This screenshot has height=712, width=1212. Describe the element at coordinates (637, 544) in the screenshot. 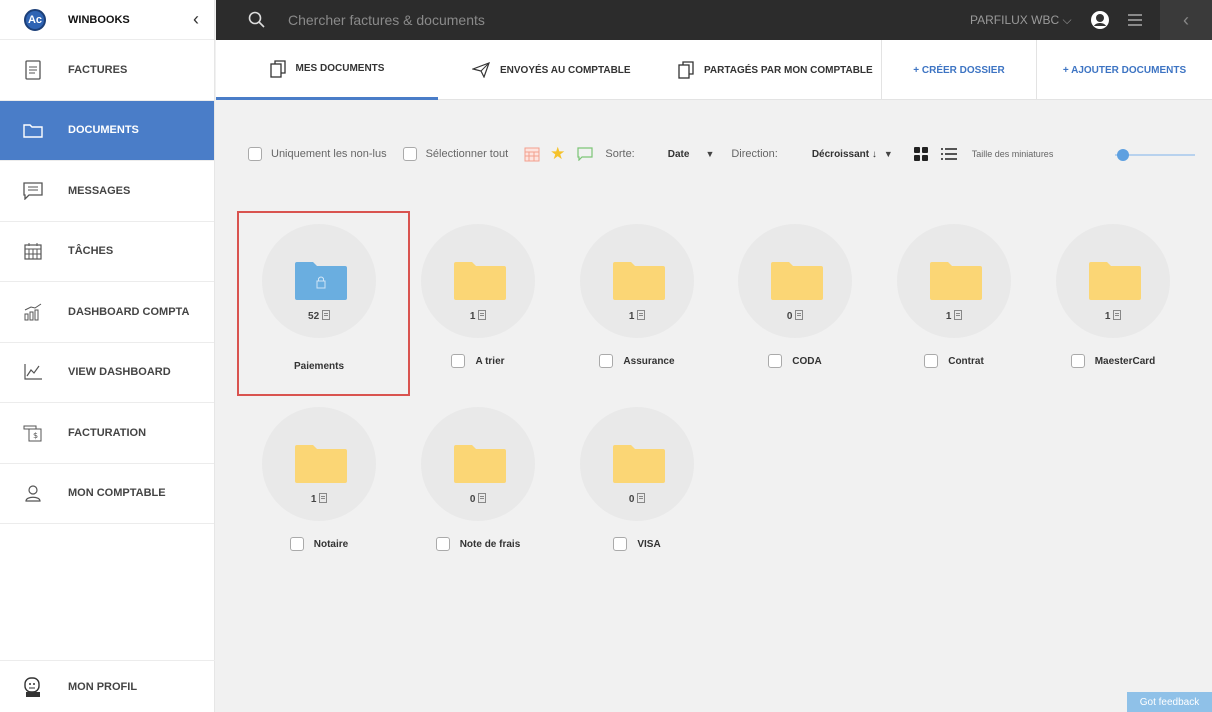

I see `folder-name: VISA` at that location.